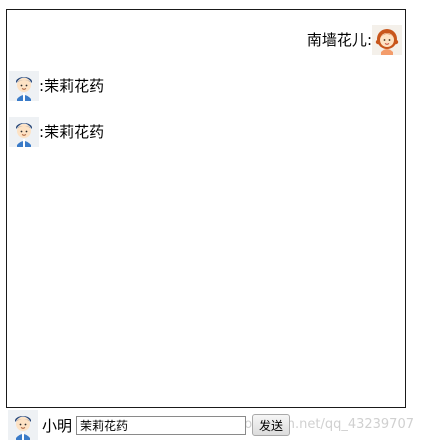  Describe the element at coordinates (271, 425) in the screenshot. I see `send-button: 发送` at that location.